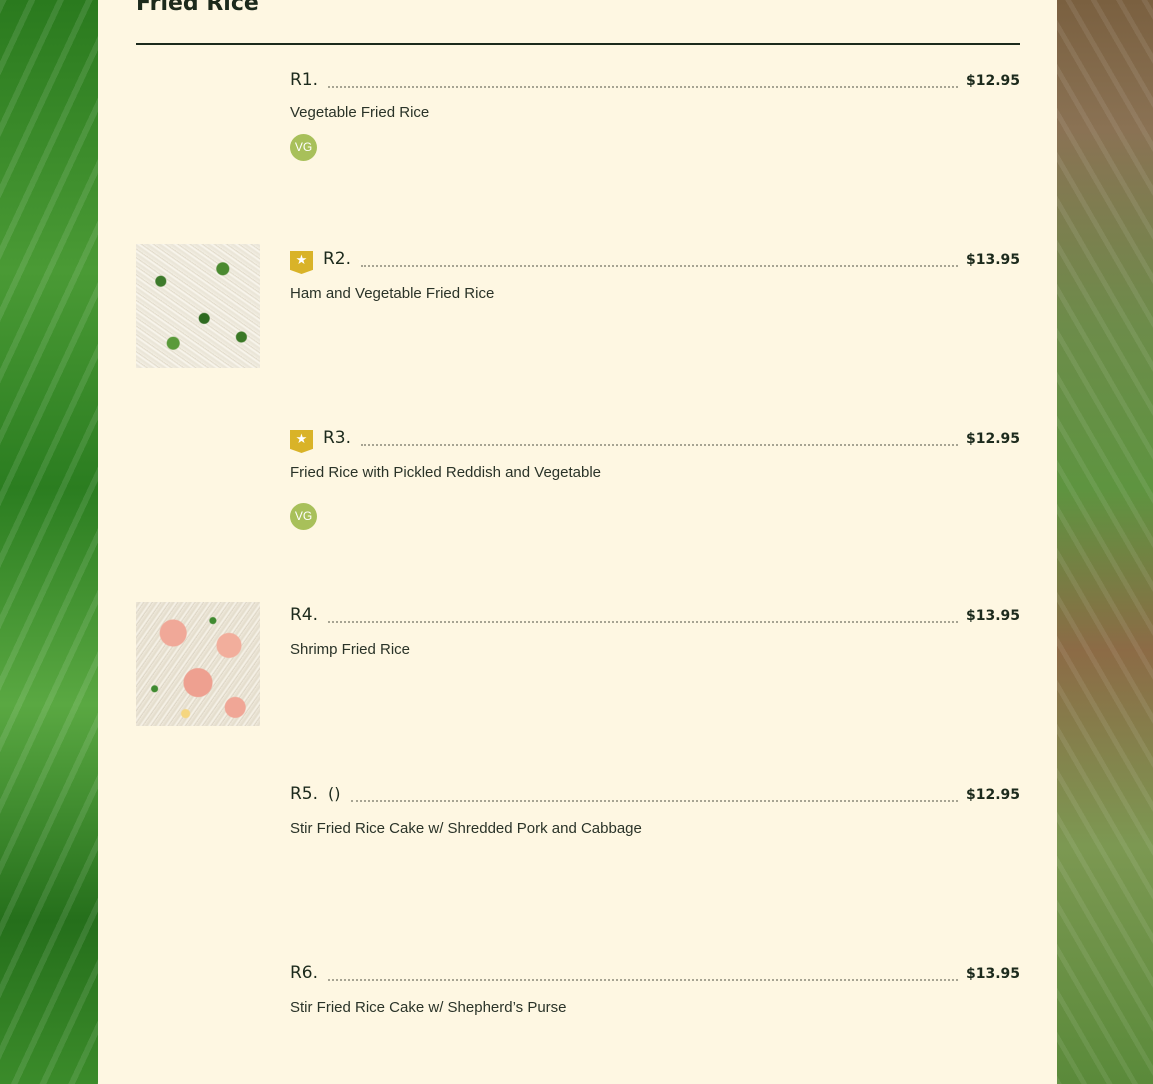 The image size is (1153, 1084). What do you see at coordinates (337, 259) in the screenshot?
I see `item-code: R2.` at bounding box center [337, 259].